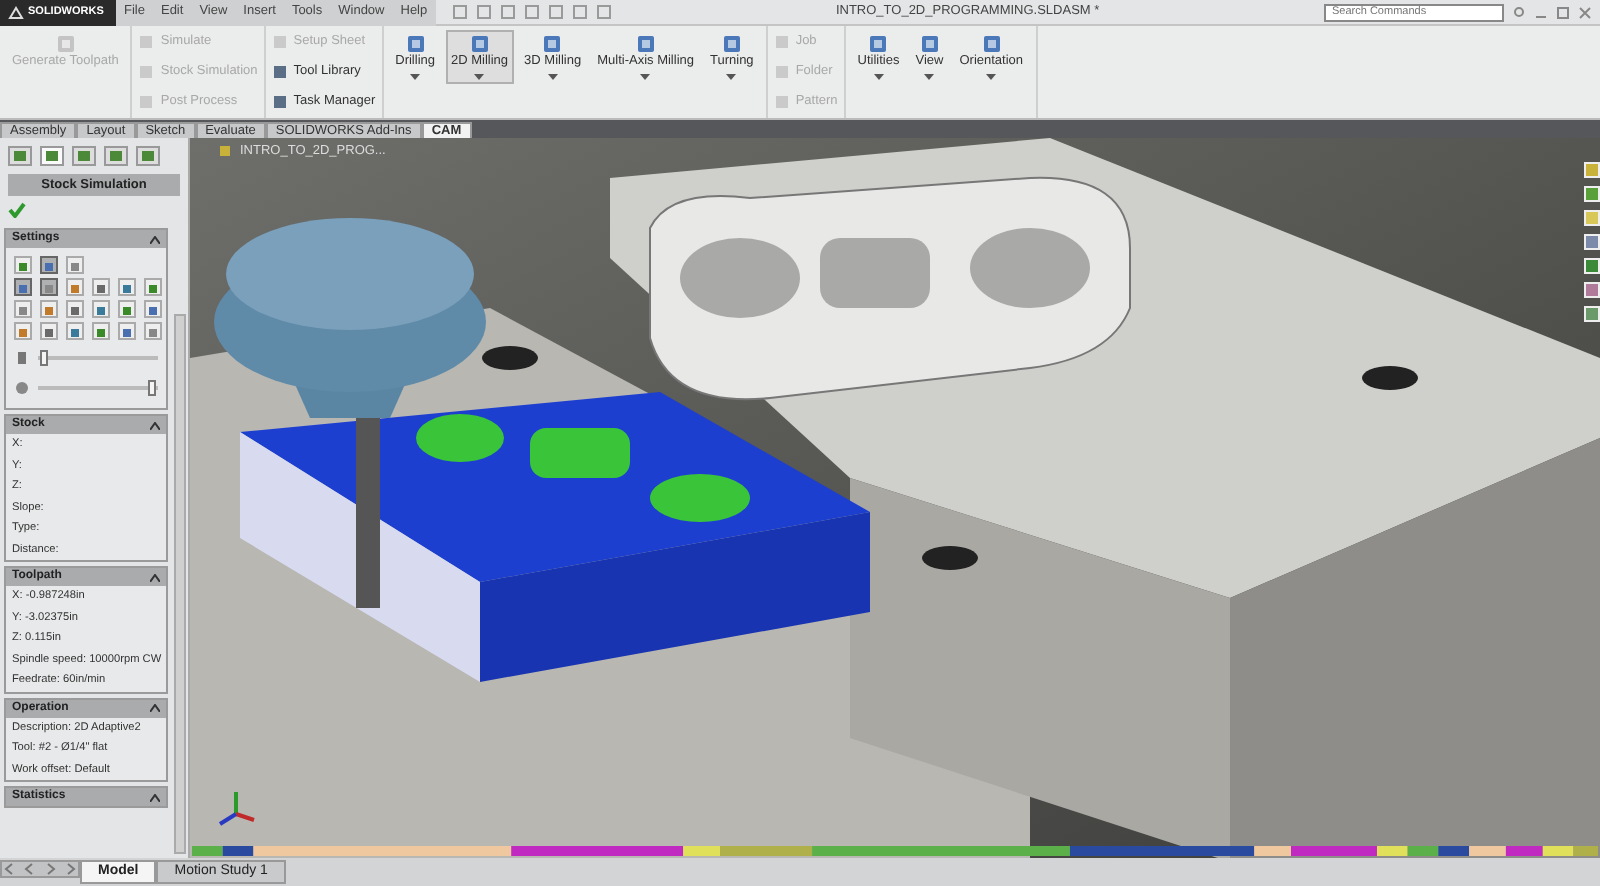 This screenshot has height=886, width=1600. Describe the element at coordinates (225, 151) in the screenshot. I see `assembly-icon` at that location.